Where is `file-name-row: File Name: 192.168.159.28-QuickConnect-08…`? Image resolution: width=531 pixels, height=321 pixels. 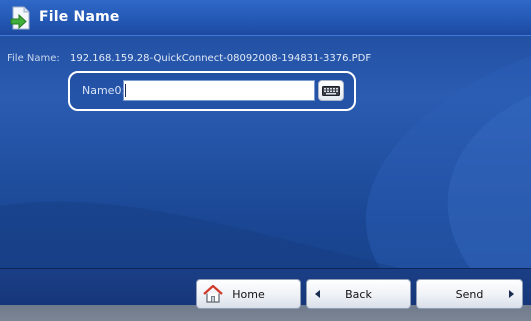 file-name-row: File Name: 192.168.159.28-QuickConnect-08… is located at coordinates (189, 58).